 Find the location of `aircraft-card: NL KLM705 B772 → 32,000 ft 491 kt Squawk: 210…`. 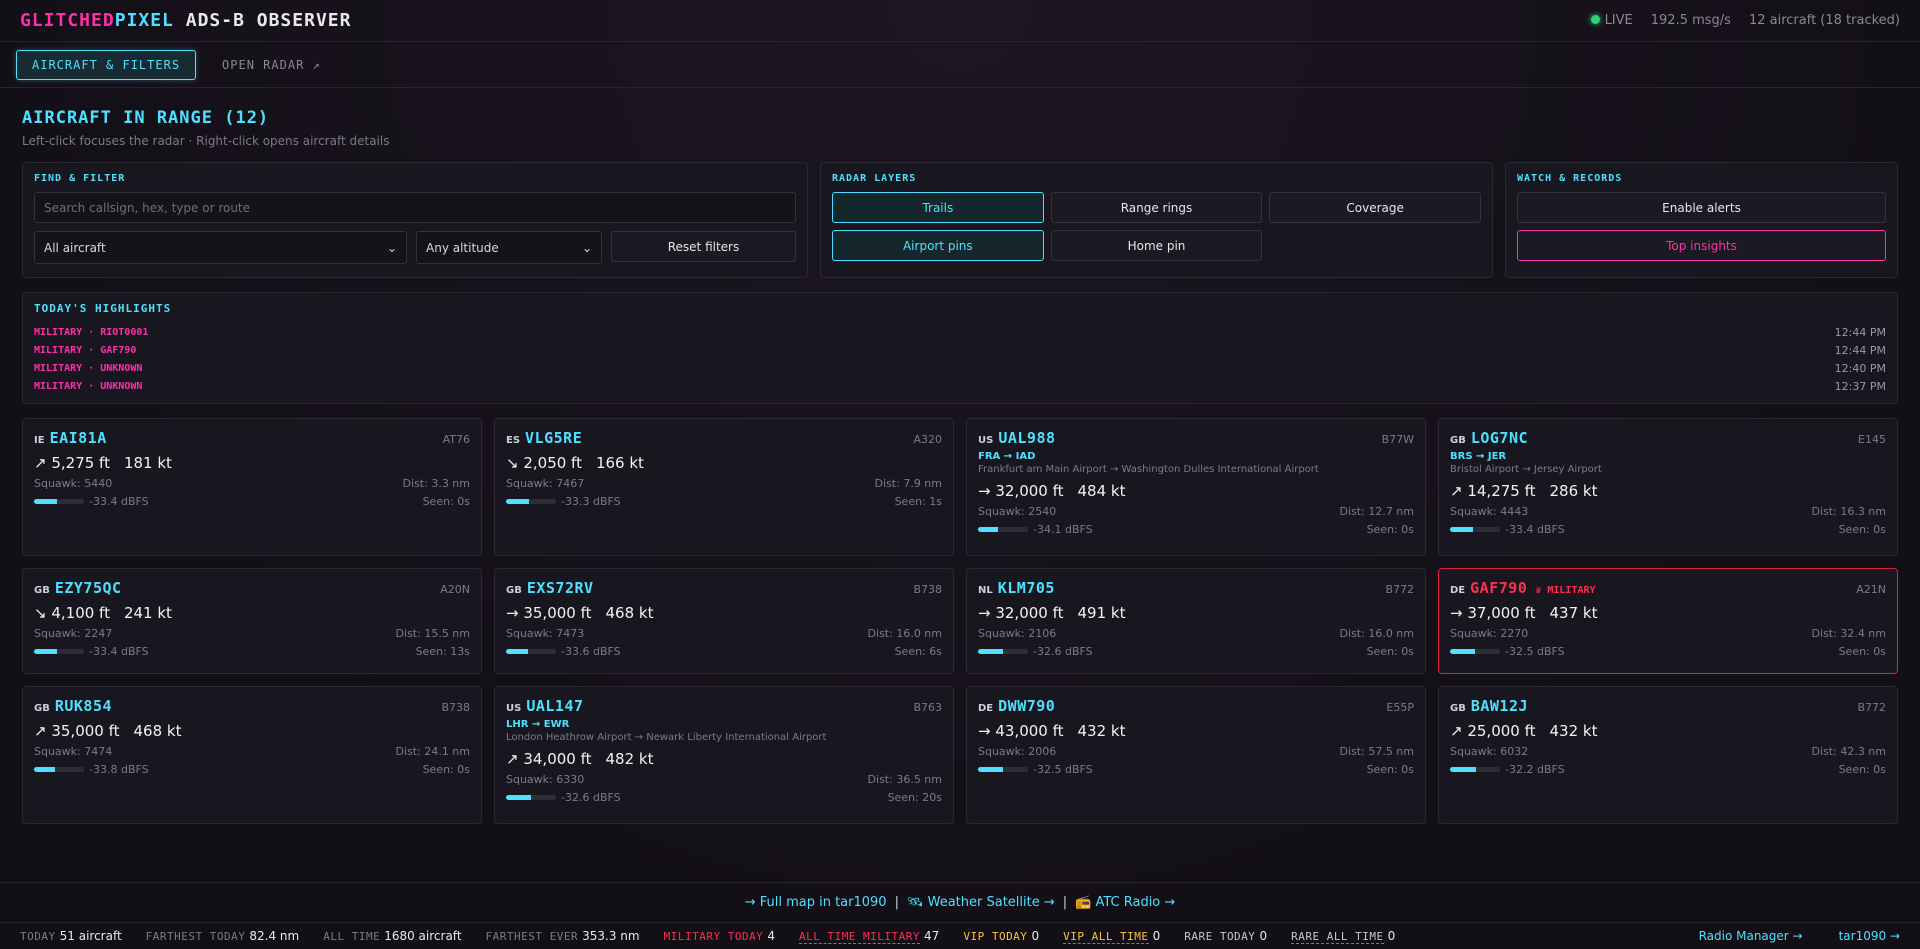

aircraft-card: NL KLM705 B772 → 32,000 ft 491 kt Squawk: 210… is located at coordinates (1196, 621).